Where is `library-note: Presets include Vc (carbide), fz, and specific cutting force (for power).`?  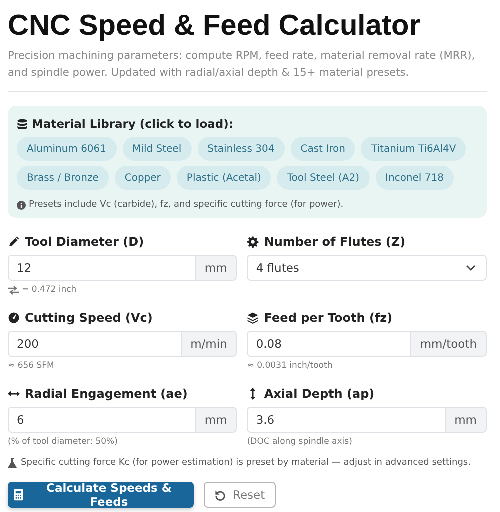
library-note: Presets include Vc (carbide), fz, and specific cutting force (for power). is located at coordinates (186, 205).